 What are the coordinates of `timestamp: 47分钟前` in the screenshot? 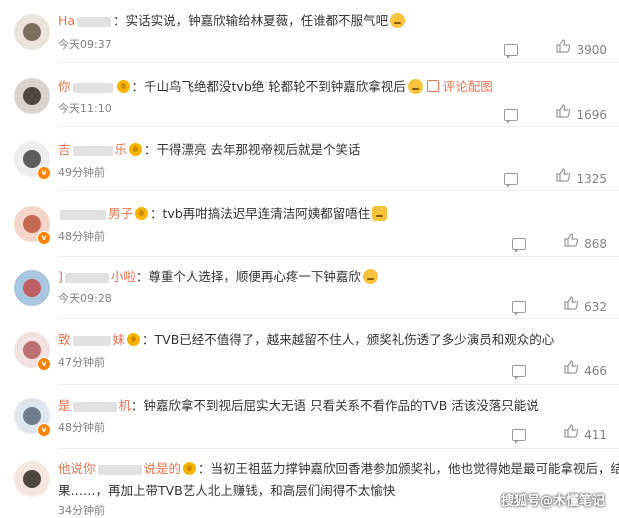 It's located at (81, 362).